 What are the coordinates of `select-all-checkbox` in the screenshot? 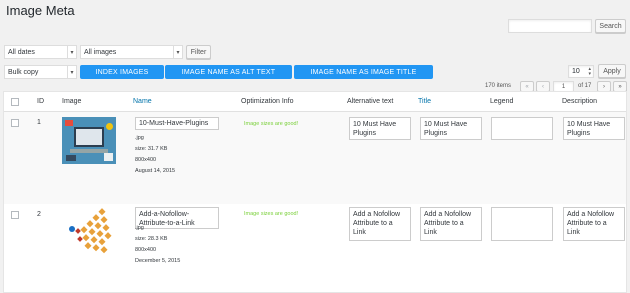 It's located at (15, 102).